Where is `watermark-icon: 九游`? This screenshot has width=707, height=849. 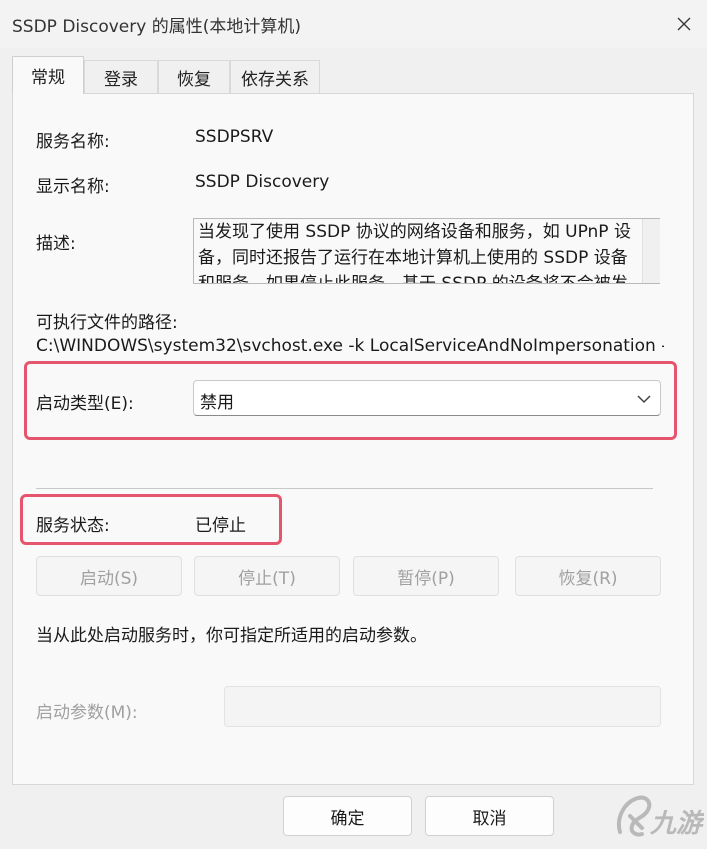 watermark-icon: 九游 is located at coordinates (662, 817).